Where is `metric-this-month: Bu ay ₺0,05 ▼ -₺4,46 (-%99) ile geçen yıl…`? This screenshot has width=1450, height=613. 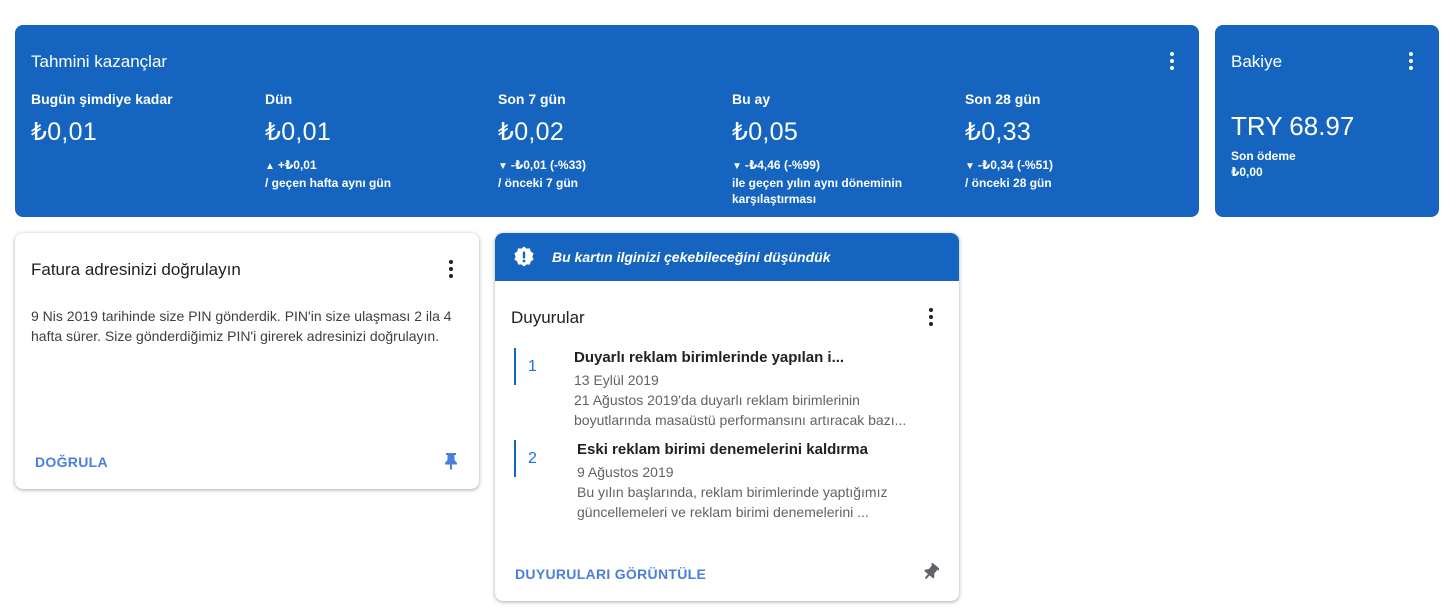
metric-this-month: Bu ay ₺0,05 ▼ -₺4,46 (-%99) ile geçen yıl… is located at coordinates (827, 149).